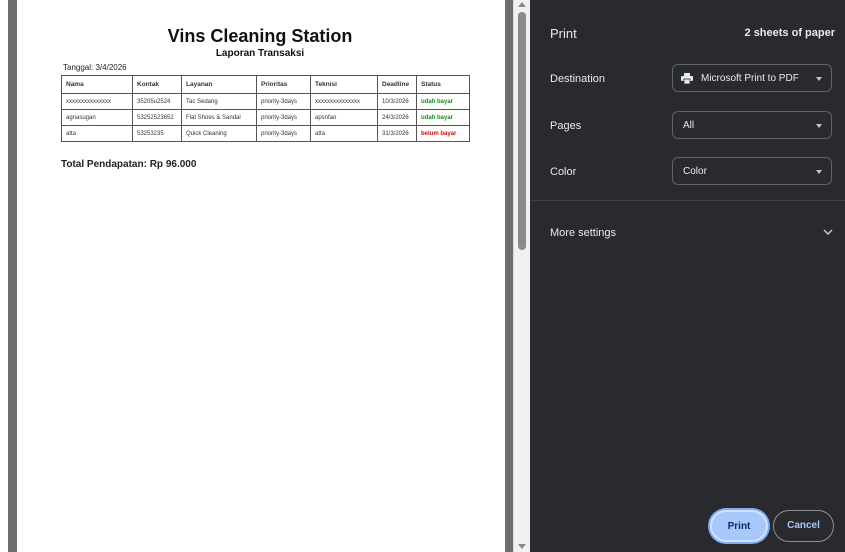 The width and height of the screenshot is (845, 552). I want to click on column-header: Prioritas, so click(283, 84).